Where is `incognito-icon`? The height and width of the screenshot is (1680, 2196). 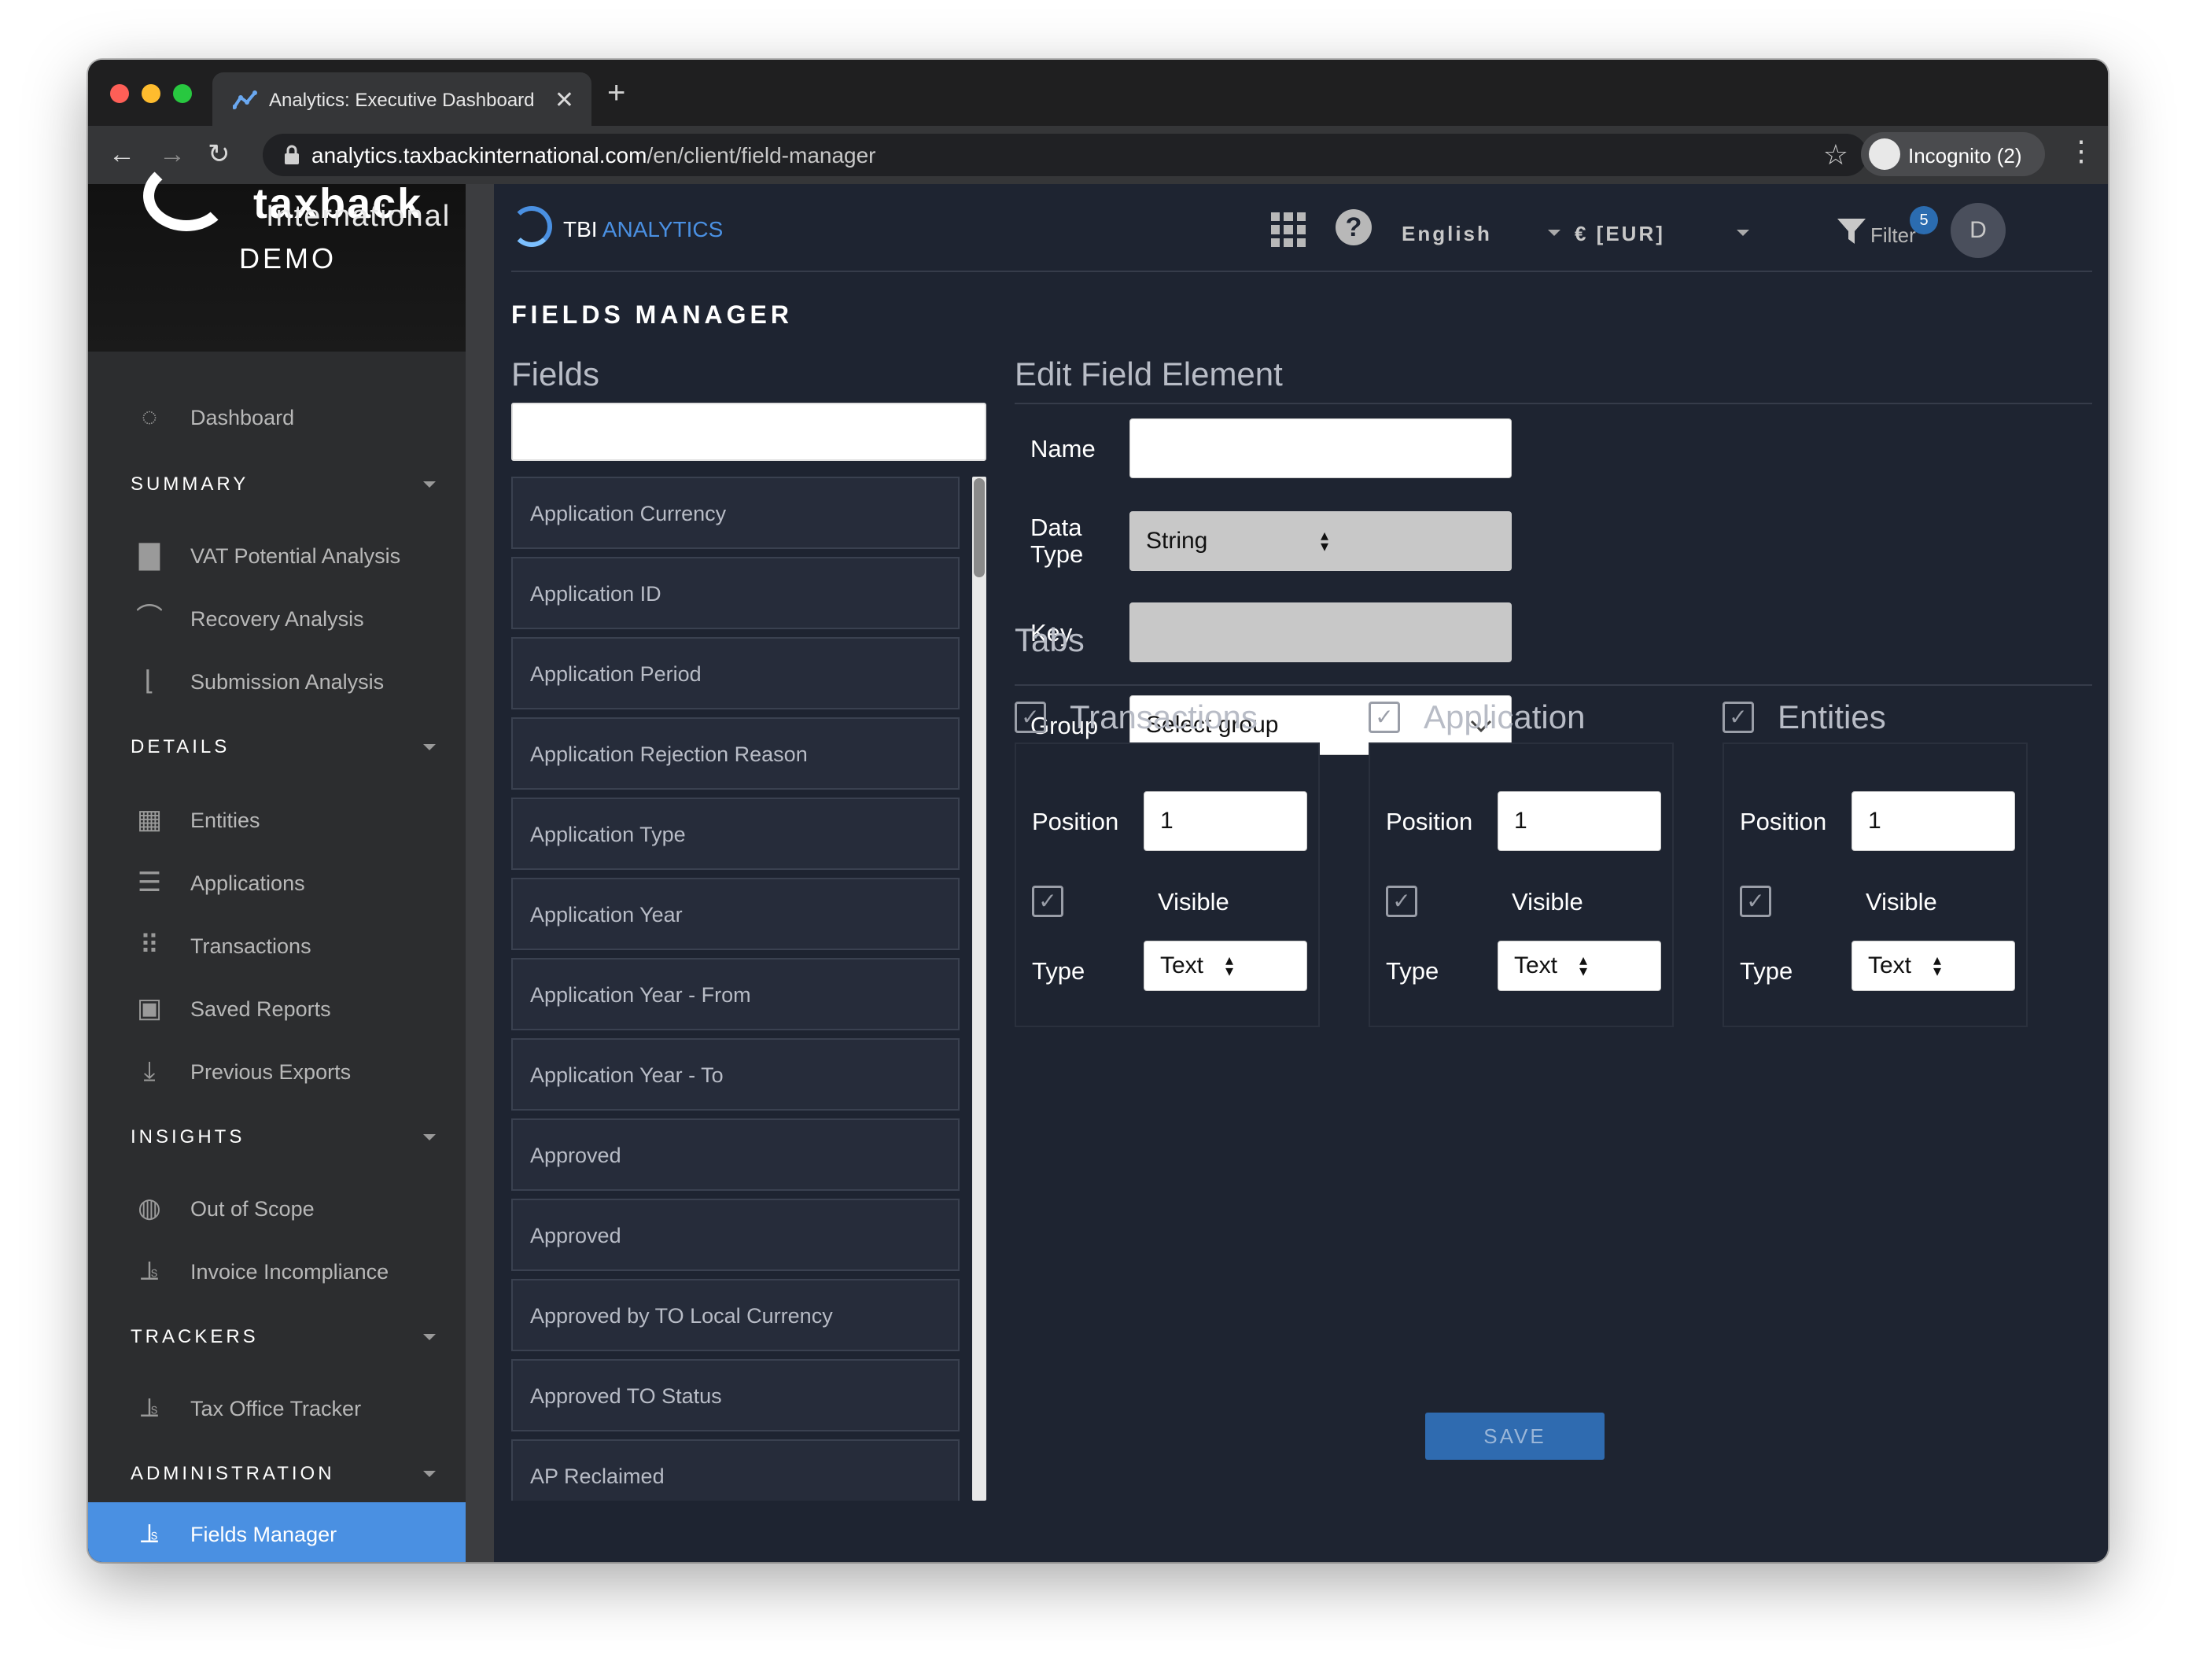
incognito-icon is located at coordinates (1884, 154).